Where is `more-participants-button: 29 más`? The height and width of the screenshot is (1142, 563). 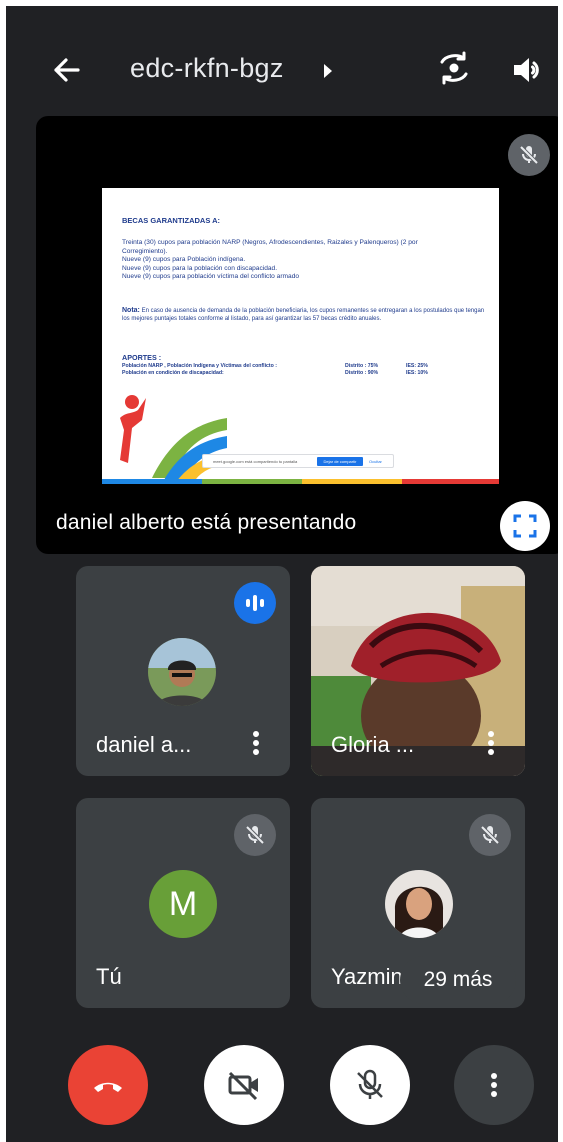 more-participants-button: 29 más is located at coordinates (458, 980).